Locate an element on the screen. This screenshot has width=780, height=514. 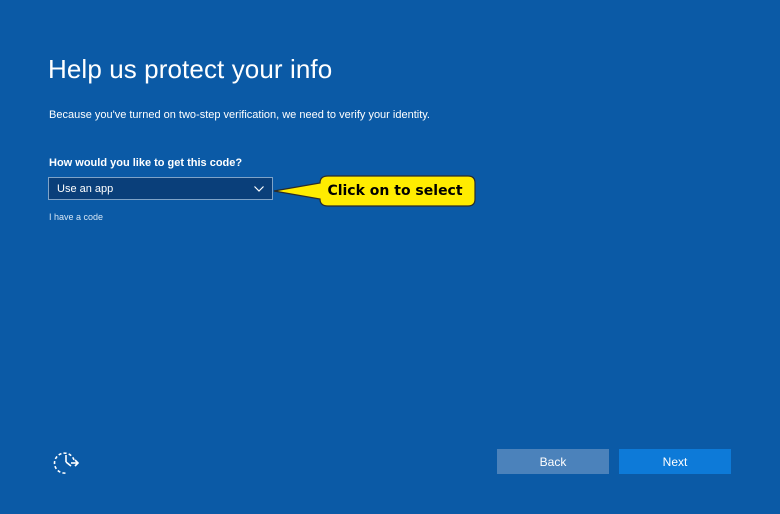
code-method-selected-value: Use an app is located at coordinates (85, 188).